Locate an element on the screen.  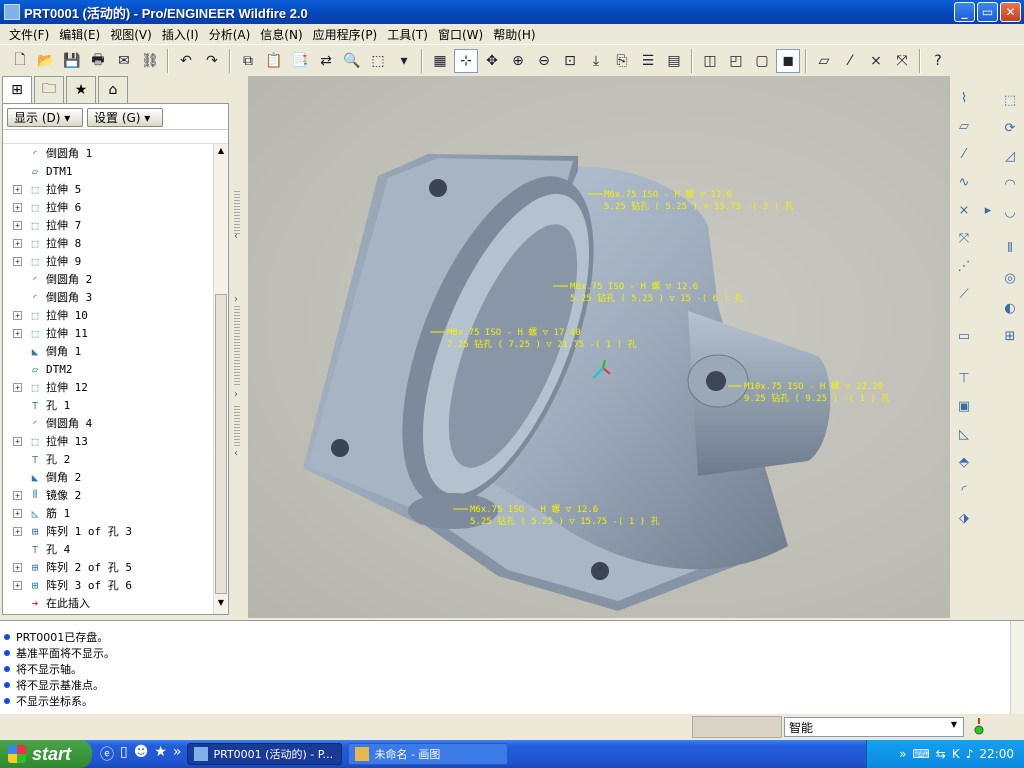
undo-icon: ↶ is located at coordinates (186, 61).